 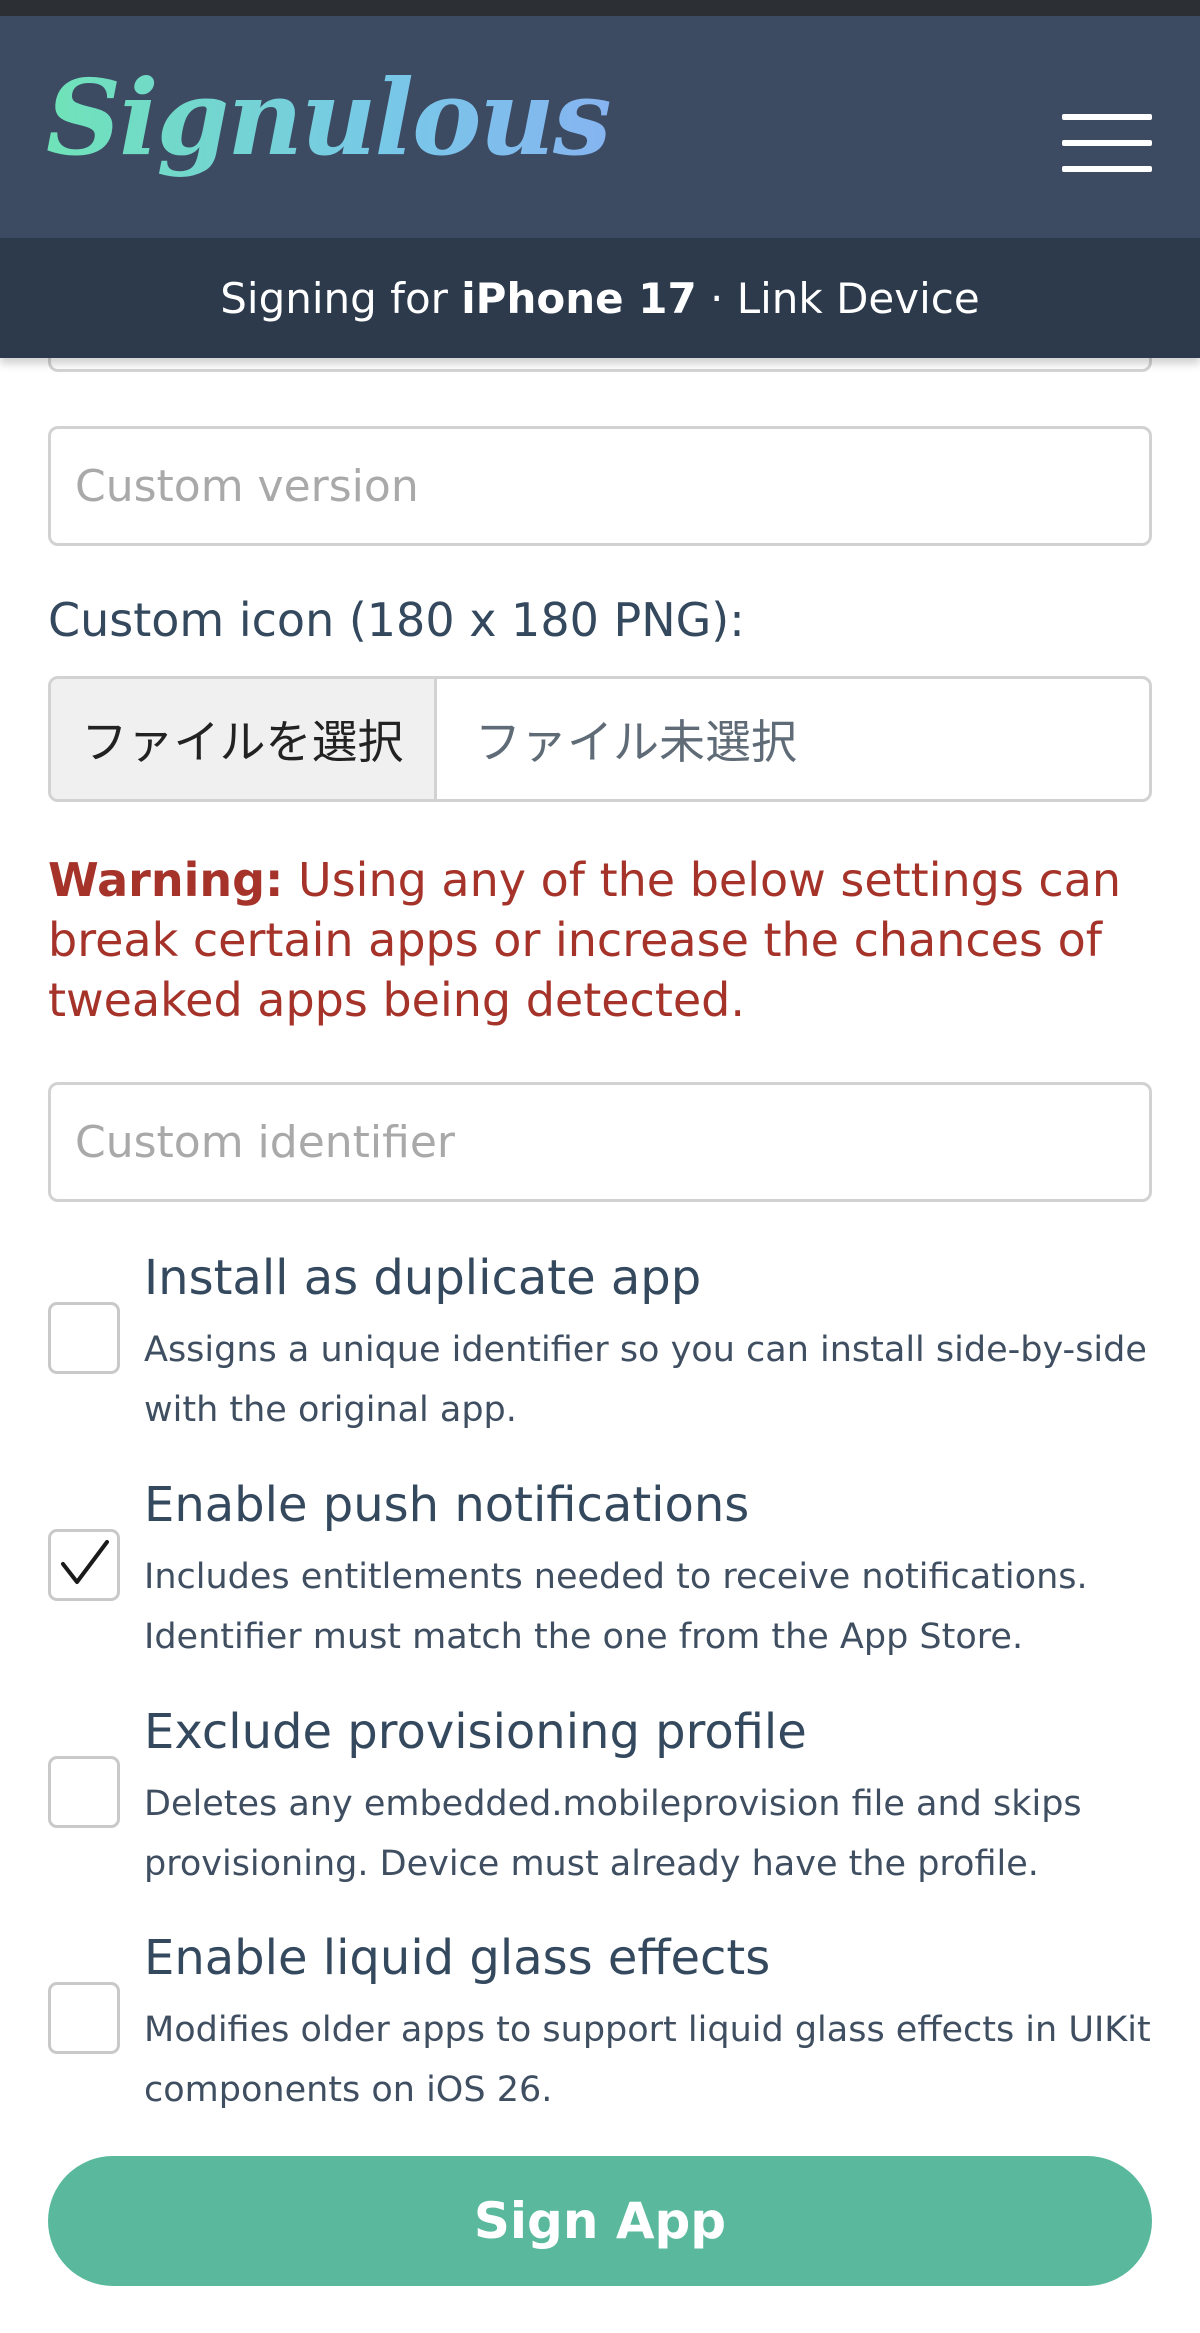 I want to click on option-title: Install as duplicate app, so click(x=422, y=1278).